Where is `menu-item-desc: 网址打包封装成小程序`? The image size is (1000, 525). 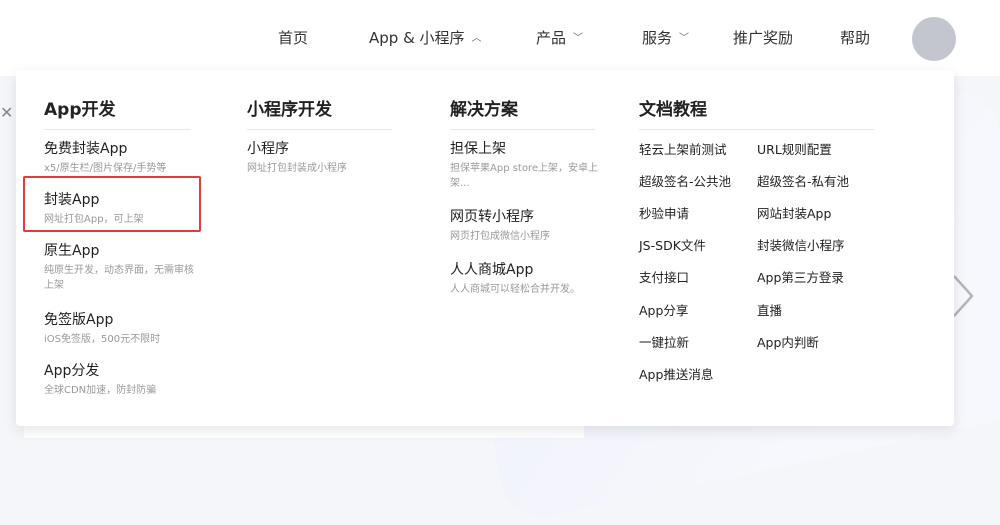
menu-item-desc: 网址打包封装成小程序 is located at coordinates (297, 168).